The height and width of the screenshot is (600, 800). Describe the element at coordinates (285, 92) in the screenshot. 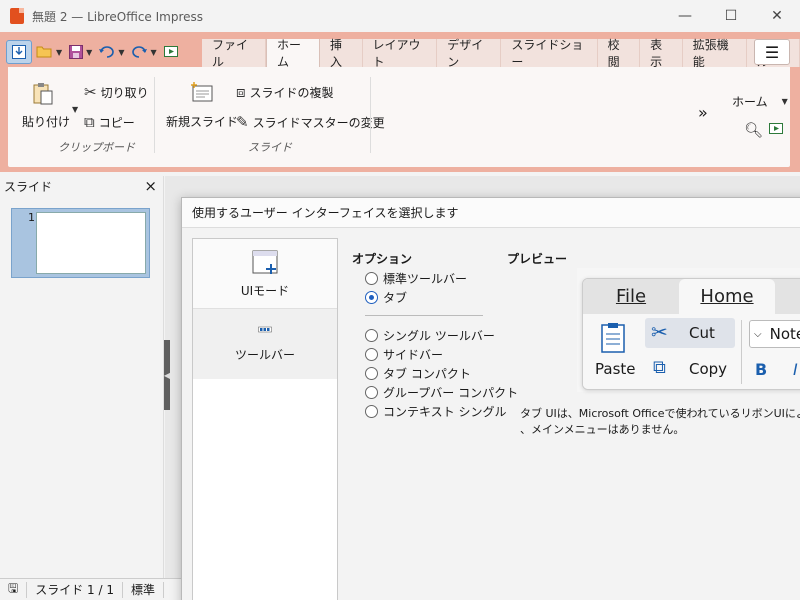

I see `duplicate-slide-button: ⧈ スライドの複製` at that location.